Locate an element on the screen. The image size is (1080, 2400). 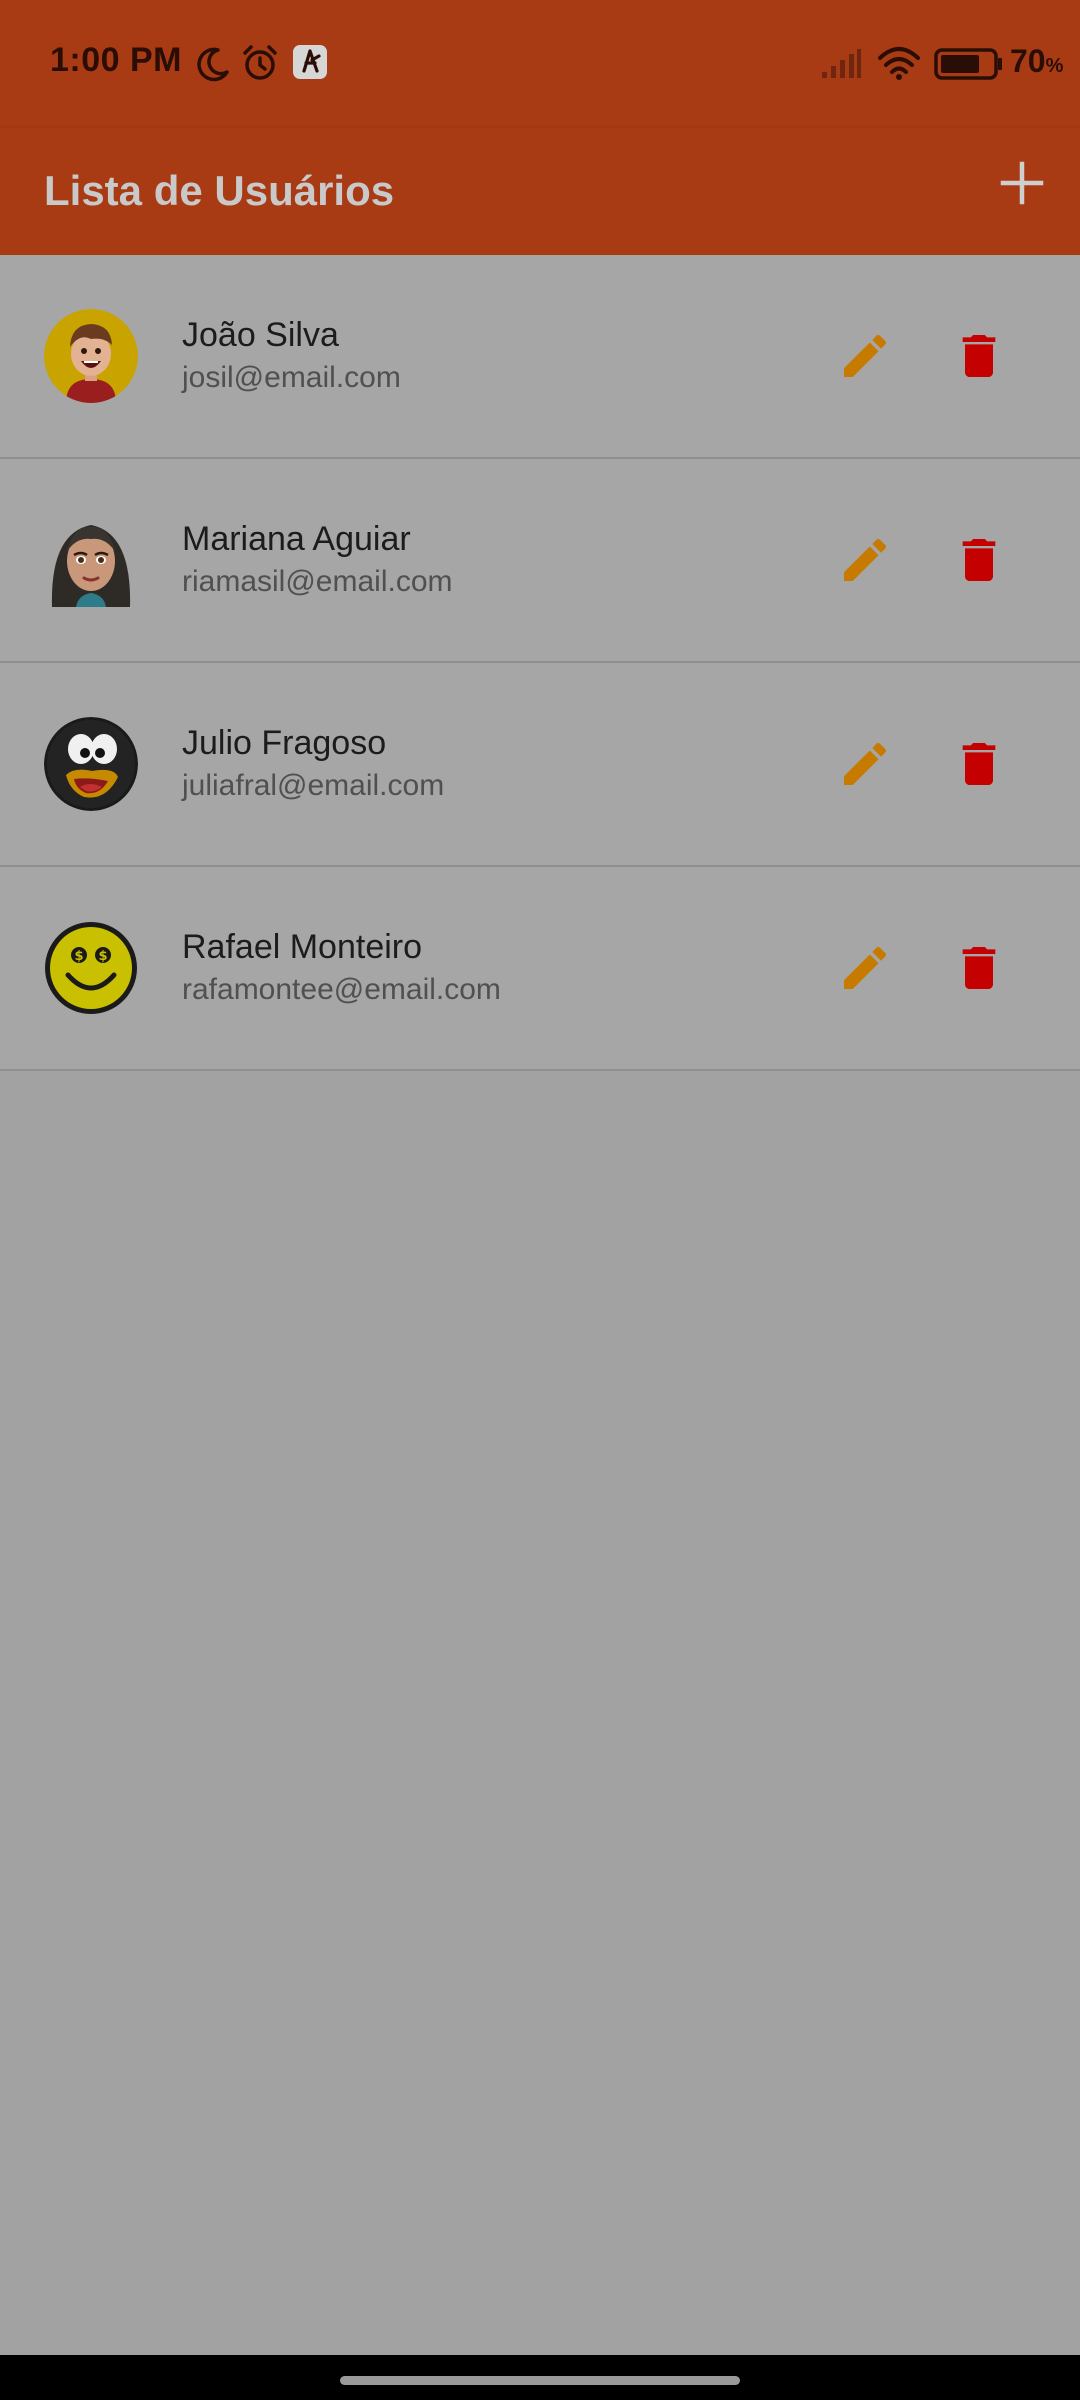
battery-percentage: 70% is located at coordinates (1036, 61).